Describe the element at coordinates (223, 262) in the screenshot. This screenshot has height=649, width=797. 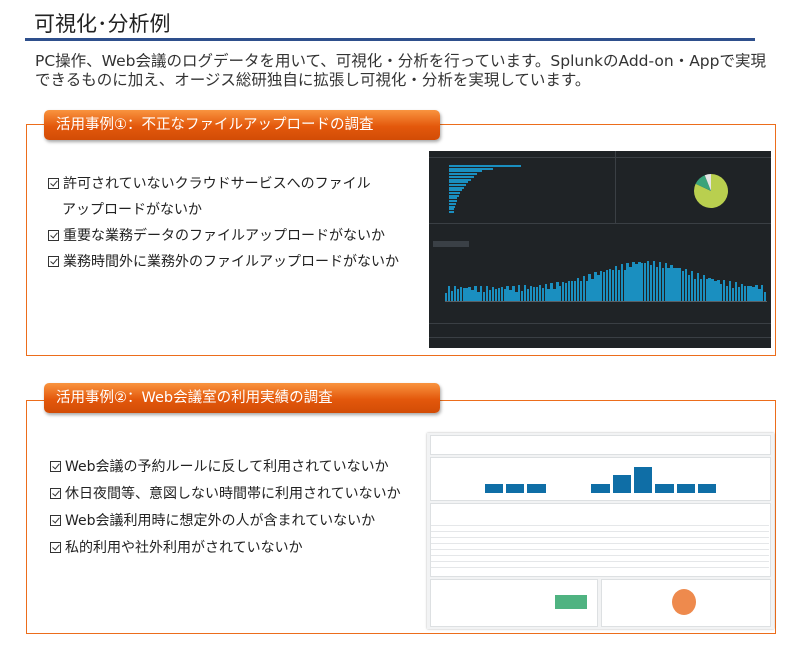
I see `check-item: 業務時間外に業務外のファイルアップロードがないか` at that location.